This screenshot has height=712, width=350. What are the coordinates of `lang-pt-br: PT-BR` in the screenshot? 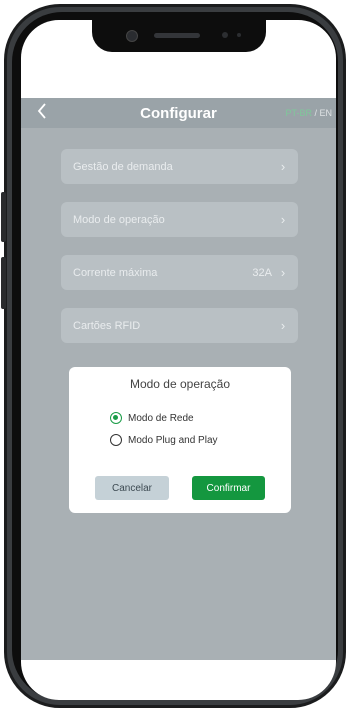 It's located at (298, 113).